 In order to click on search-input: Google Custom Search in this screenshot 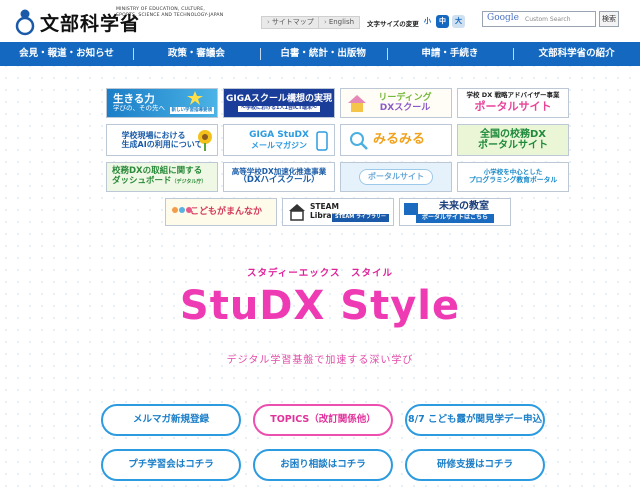, I will do `click(539, 19)`.